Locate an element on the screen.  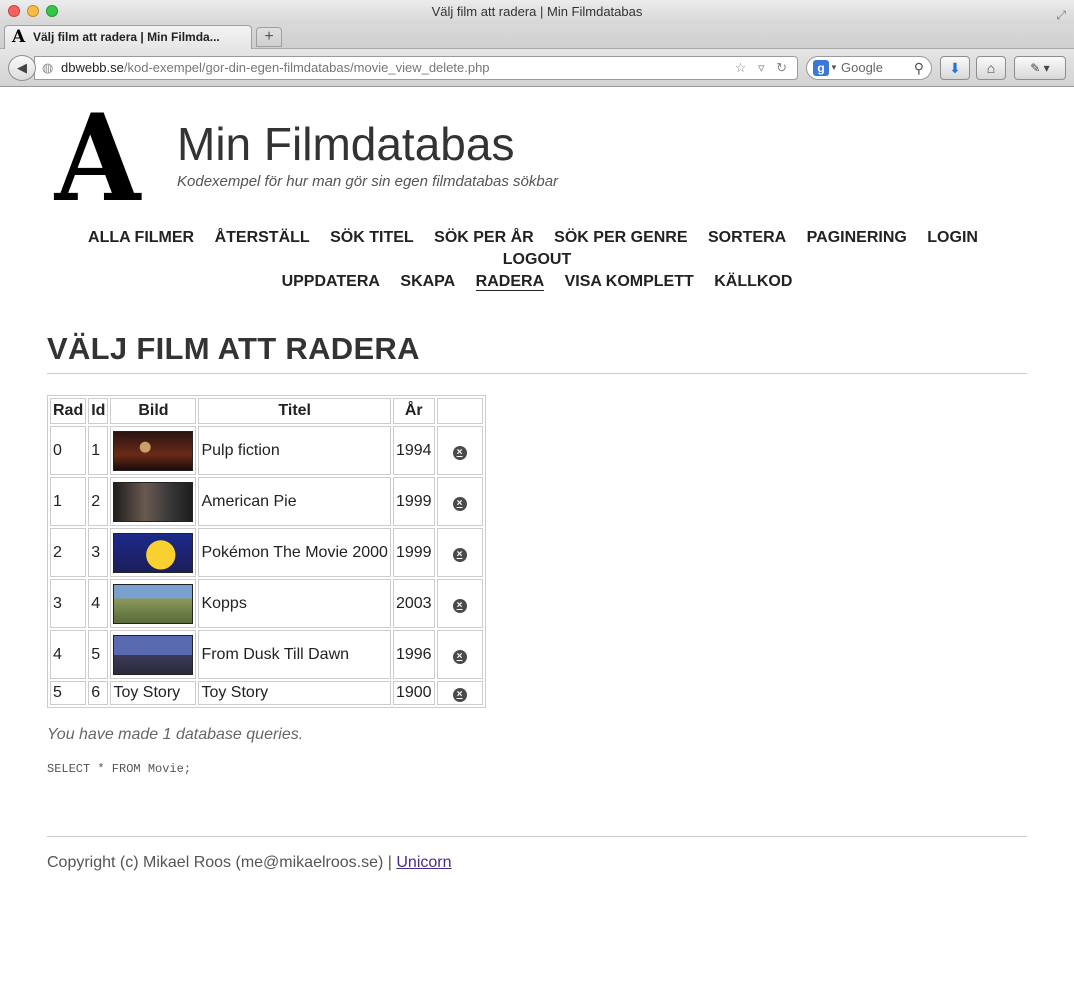
title-cell: Pulp fiction is located at coordinates (294, 450).